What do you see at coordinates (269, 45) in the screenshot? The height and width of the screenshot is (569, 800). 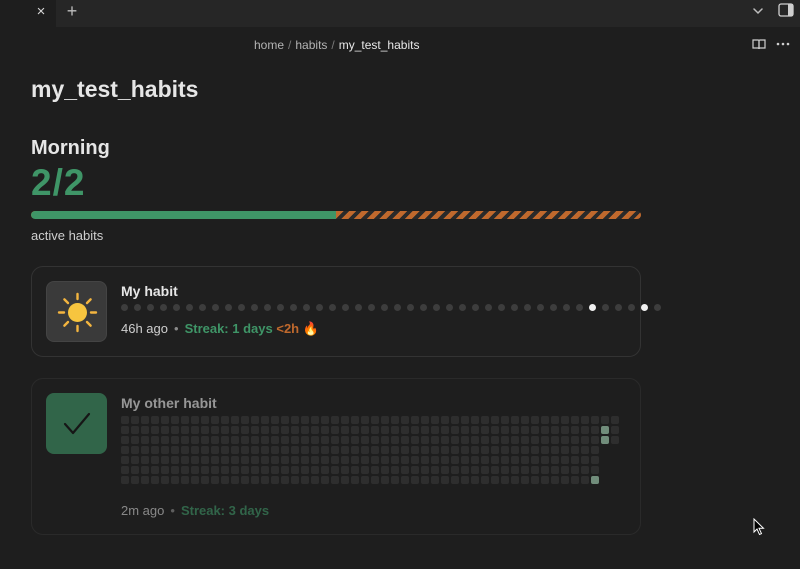 I see `breadcrumb-home: home` at bounding box center [269, 45].